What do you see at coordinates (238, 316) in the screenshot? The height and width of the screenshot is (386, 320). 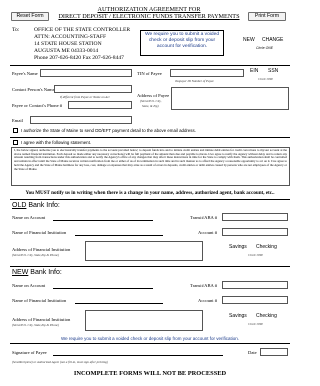 I see `new-savings-option: Savings` at bounding box center [238, 316].